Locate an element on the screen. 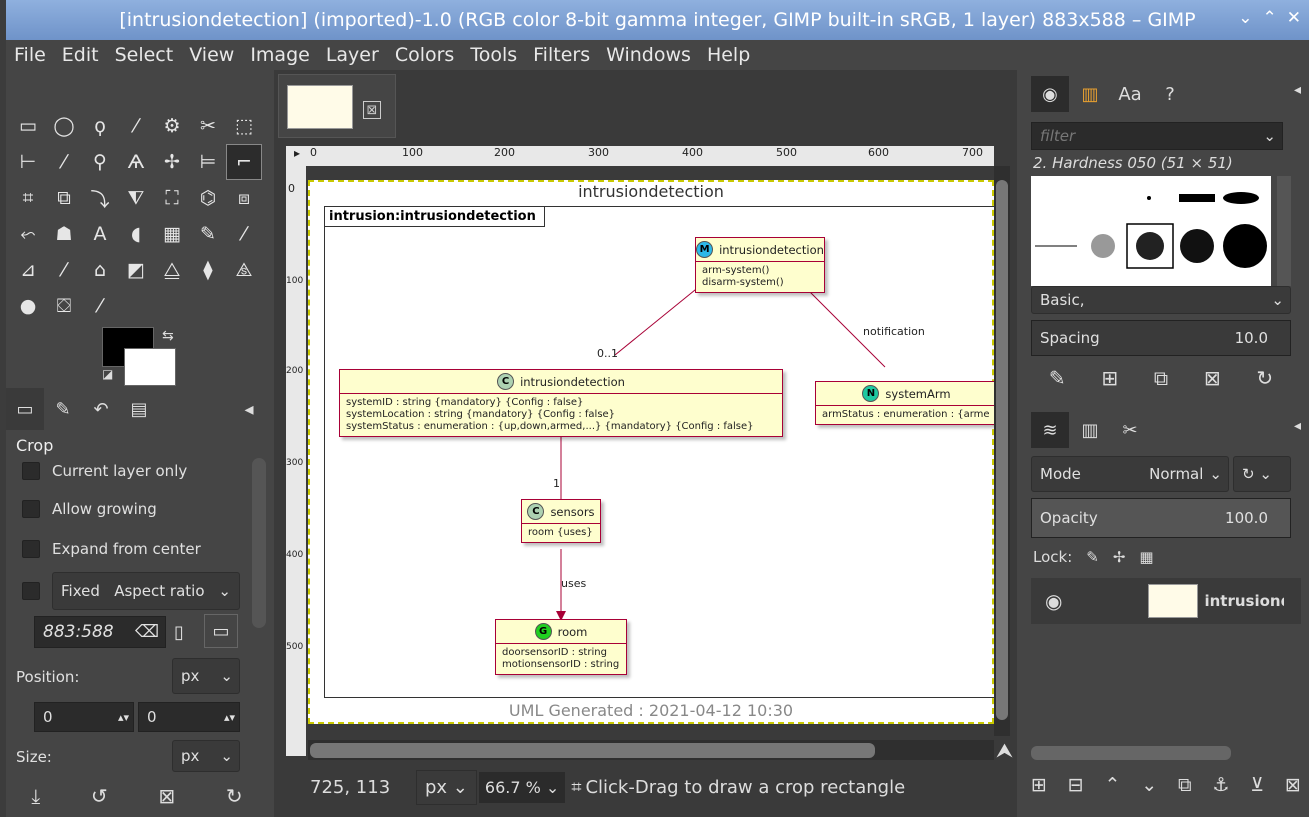 The image size is (1309, 817). class-sensors: Csensors room {uses} is located at coordinates (561, 521).